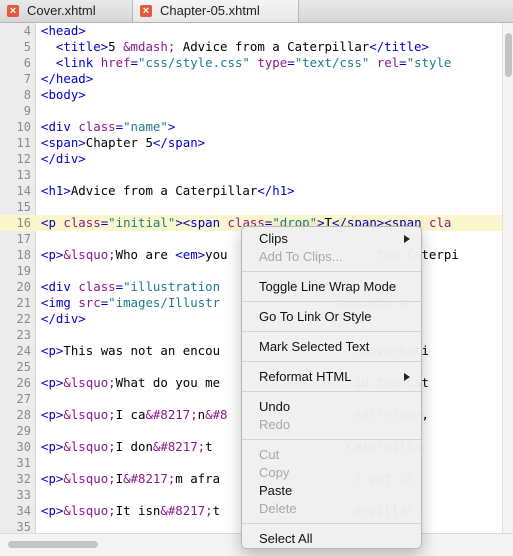 This screenshot has width=513, height=556. Describe the element at coordinates (256, 79) in the screenshot. I see `code-line: 7 </head>` at that location.